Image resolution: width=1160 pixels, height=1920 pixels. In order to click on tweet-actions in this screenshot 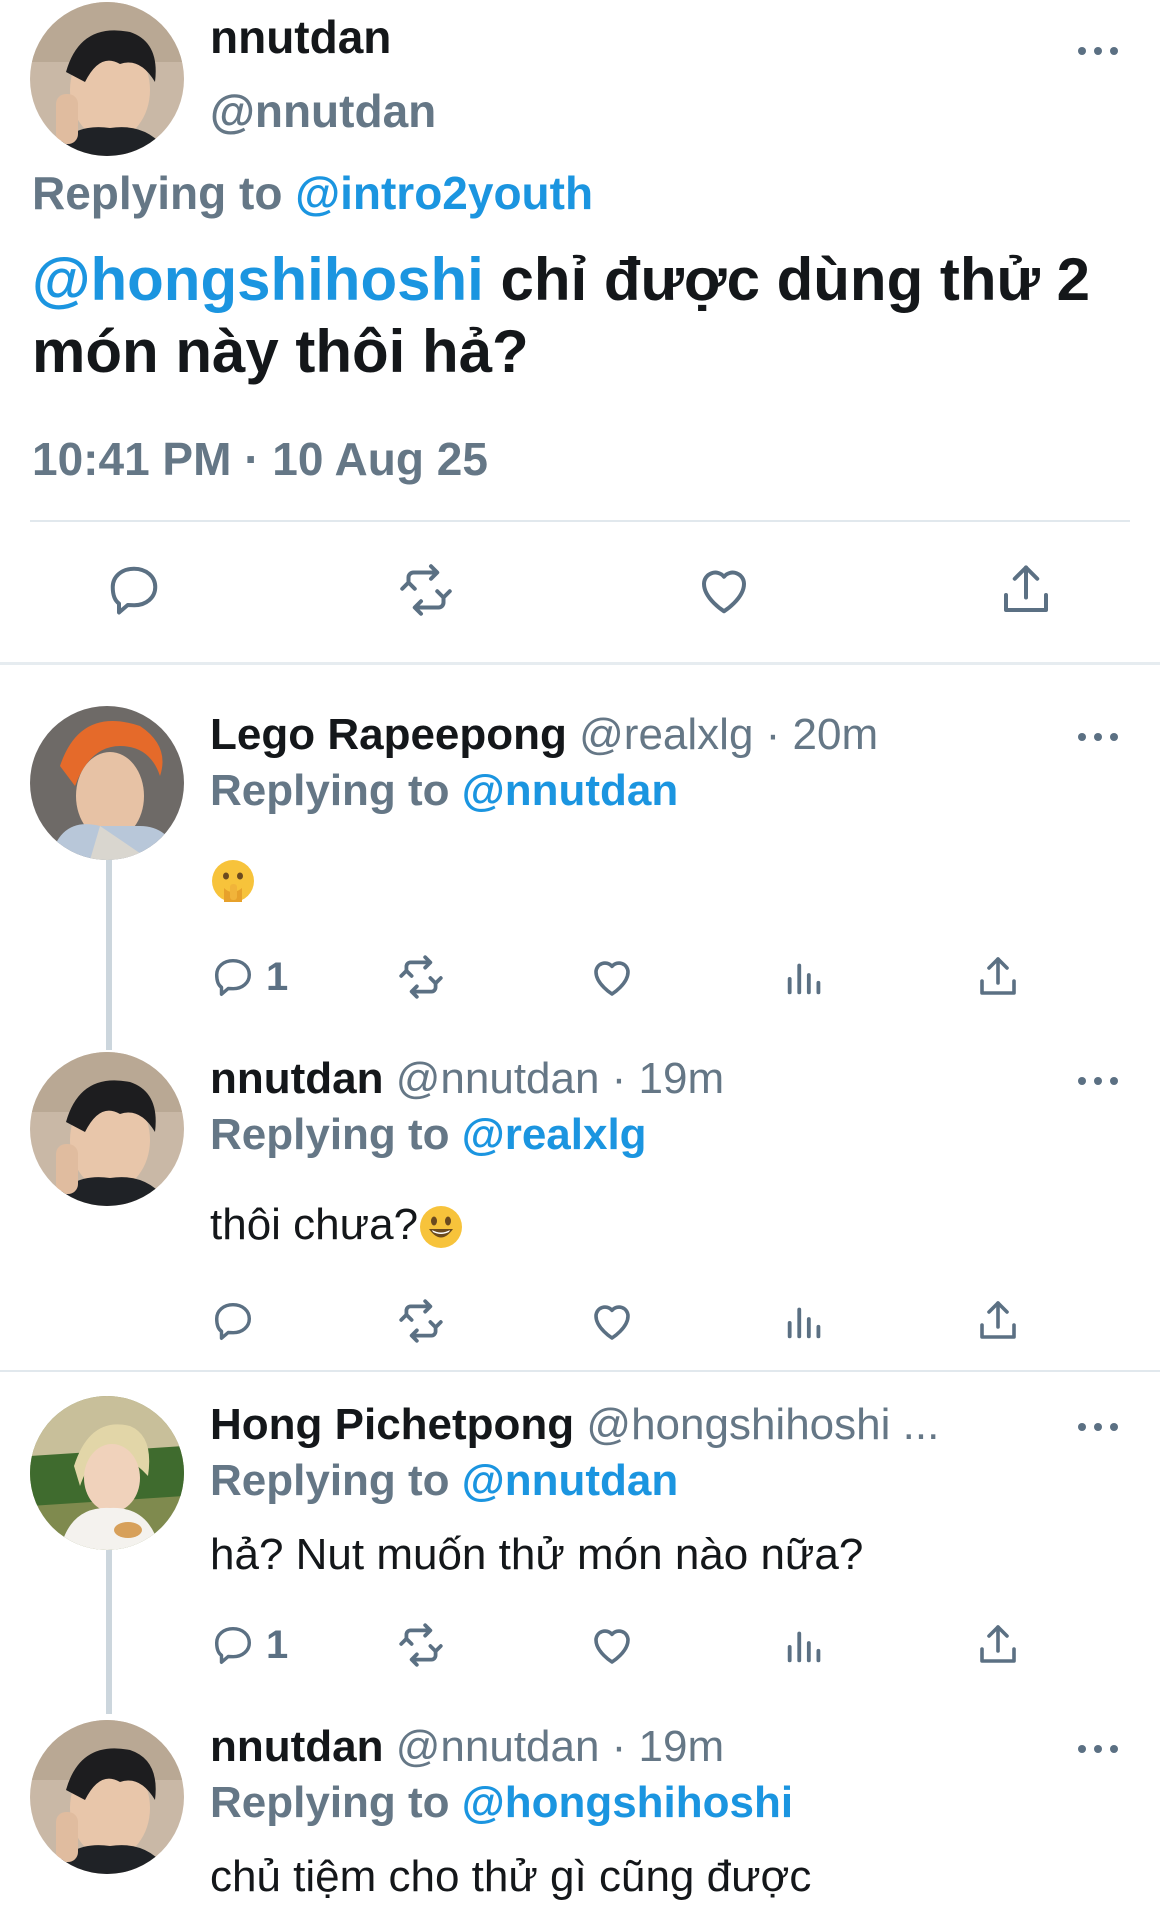, I will do `click(580, 595)`.